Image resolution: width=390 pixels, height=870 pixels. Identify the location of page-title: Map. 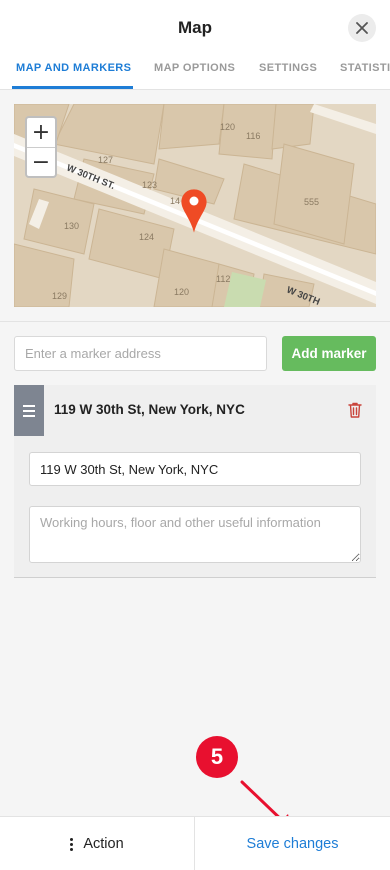
(195, 27).